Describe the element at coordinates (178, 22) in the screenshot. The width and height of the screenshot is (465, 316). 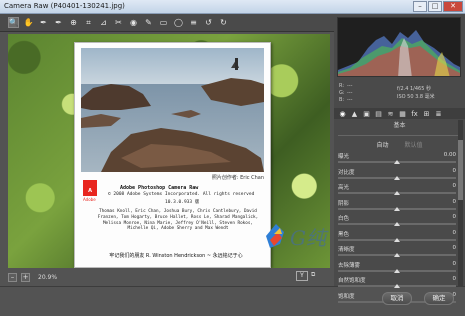
I see `radial-filter-icon: ◯` at that location.